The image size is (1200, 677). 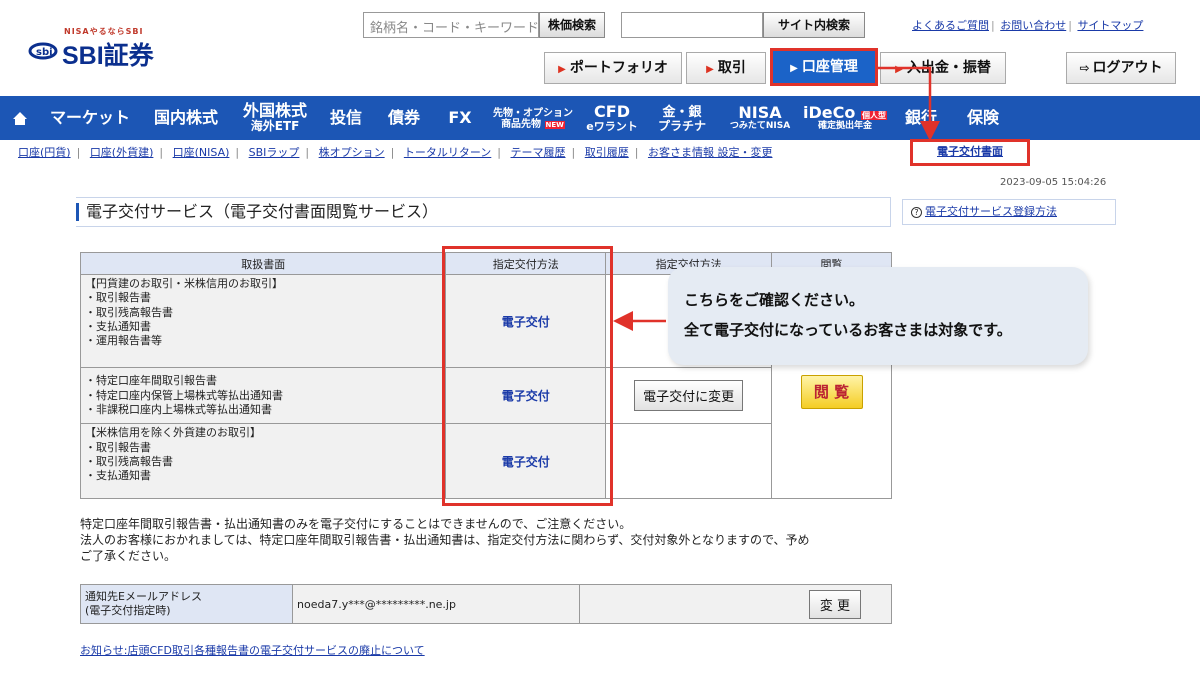 I want to click on trade-button: ▶ 取引, so click(x=726, y=68).